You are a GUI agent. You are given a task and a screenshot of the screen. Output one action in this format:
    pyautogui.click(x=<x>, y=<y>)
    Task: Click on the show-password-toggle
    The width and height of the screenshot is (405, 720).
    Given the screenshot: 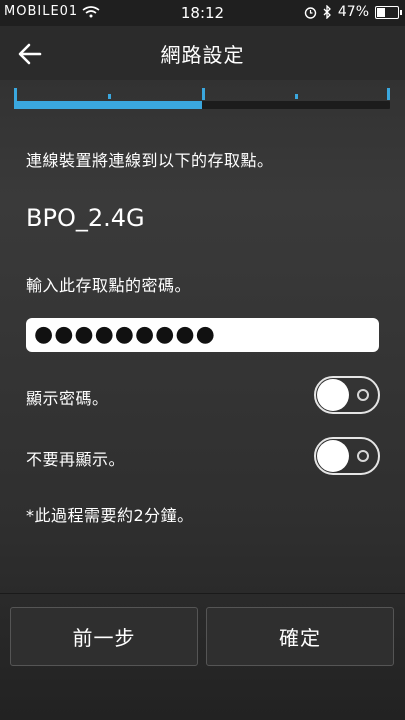 What is the action you would take?
    pyautogui.click(x=347, y=395)
    